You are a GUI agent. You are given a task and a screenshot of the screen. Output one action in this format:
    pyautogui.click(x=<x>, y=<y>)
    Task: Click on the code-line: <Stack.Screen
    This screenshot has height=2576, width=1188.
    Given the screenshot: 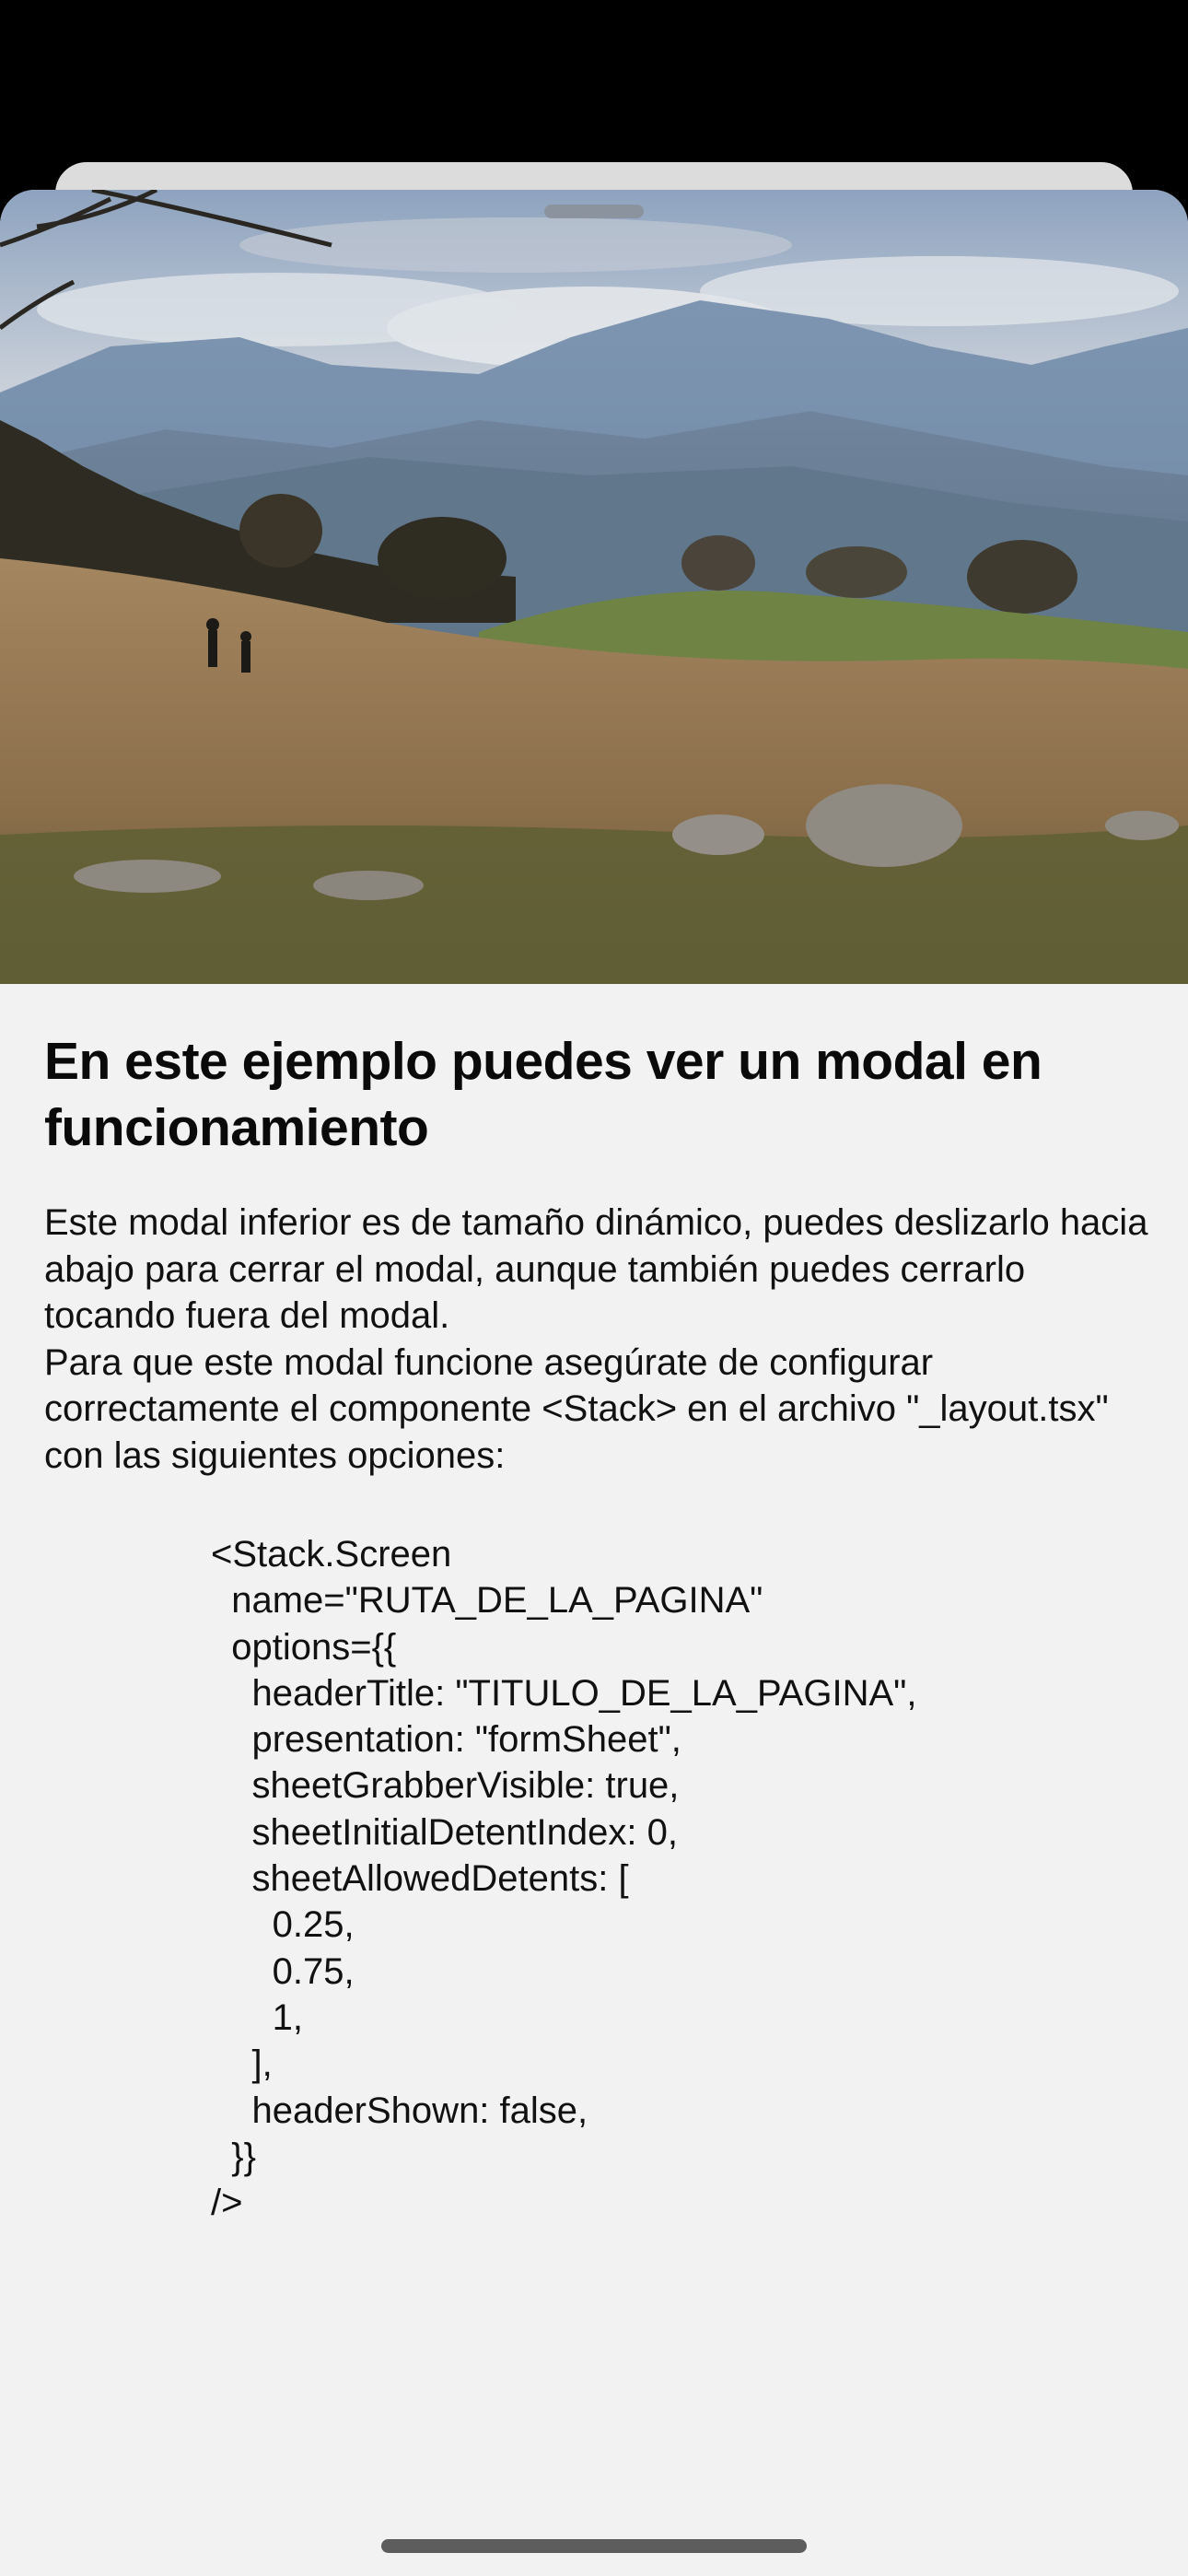 What is the action you would take?
    pyautogui.click(x=331, y=1554)
    